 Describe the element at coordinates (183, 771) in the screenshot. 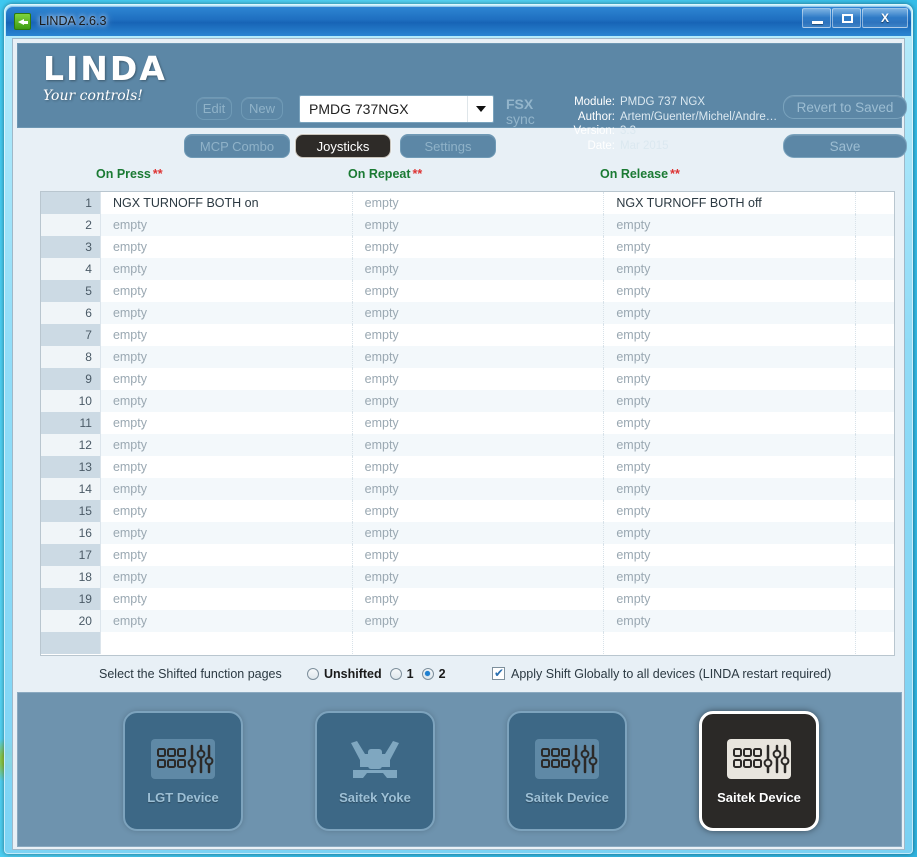

I see `device-button-1: LGT Device` at that location.